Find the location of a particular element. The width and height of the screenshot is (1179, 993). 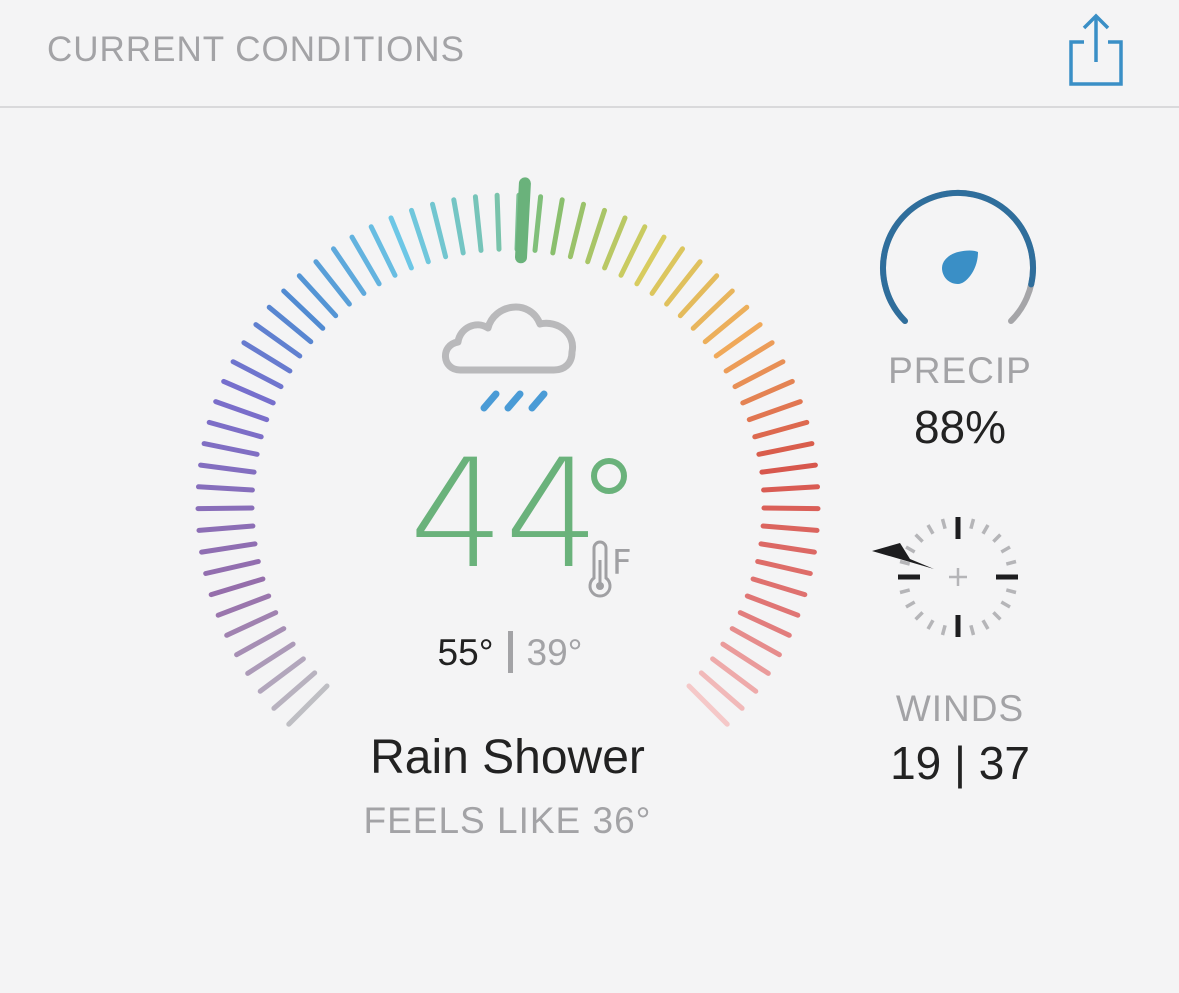

temperature-unit: F is located at coordinates (622, 563).